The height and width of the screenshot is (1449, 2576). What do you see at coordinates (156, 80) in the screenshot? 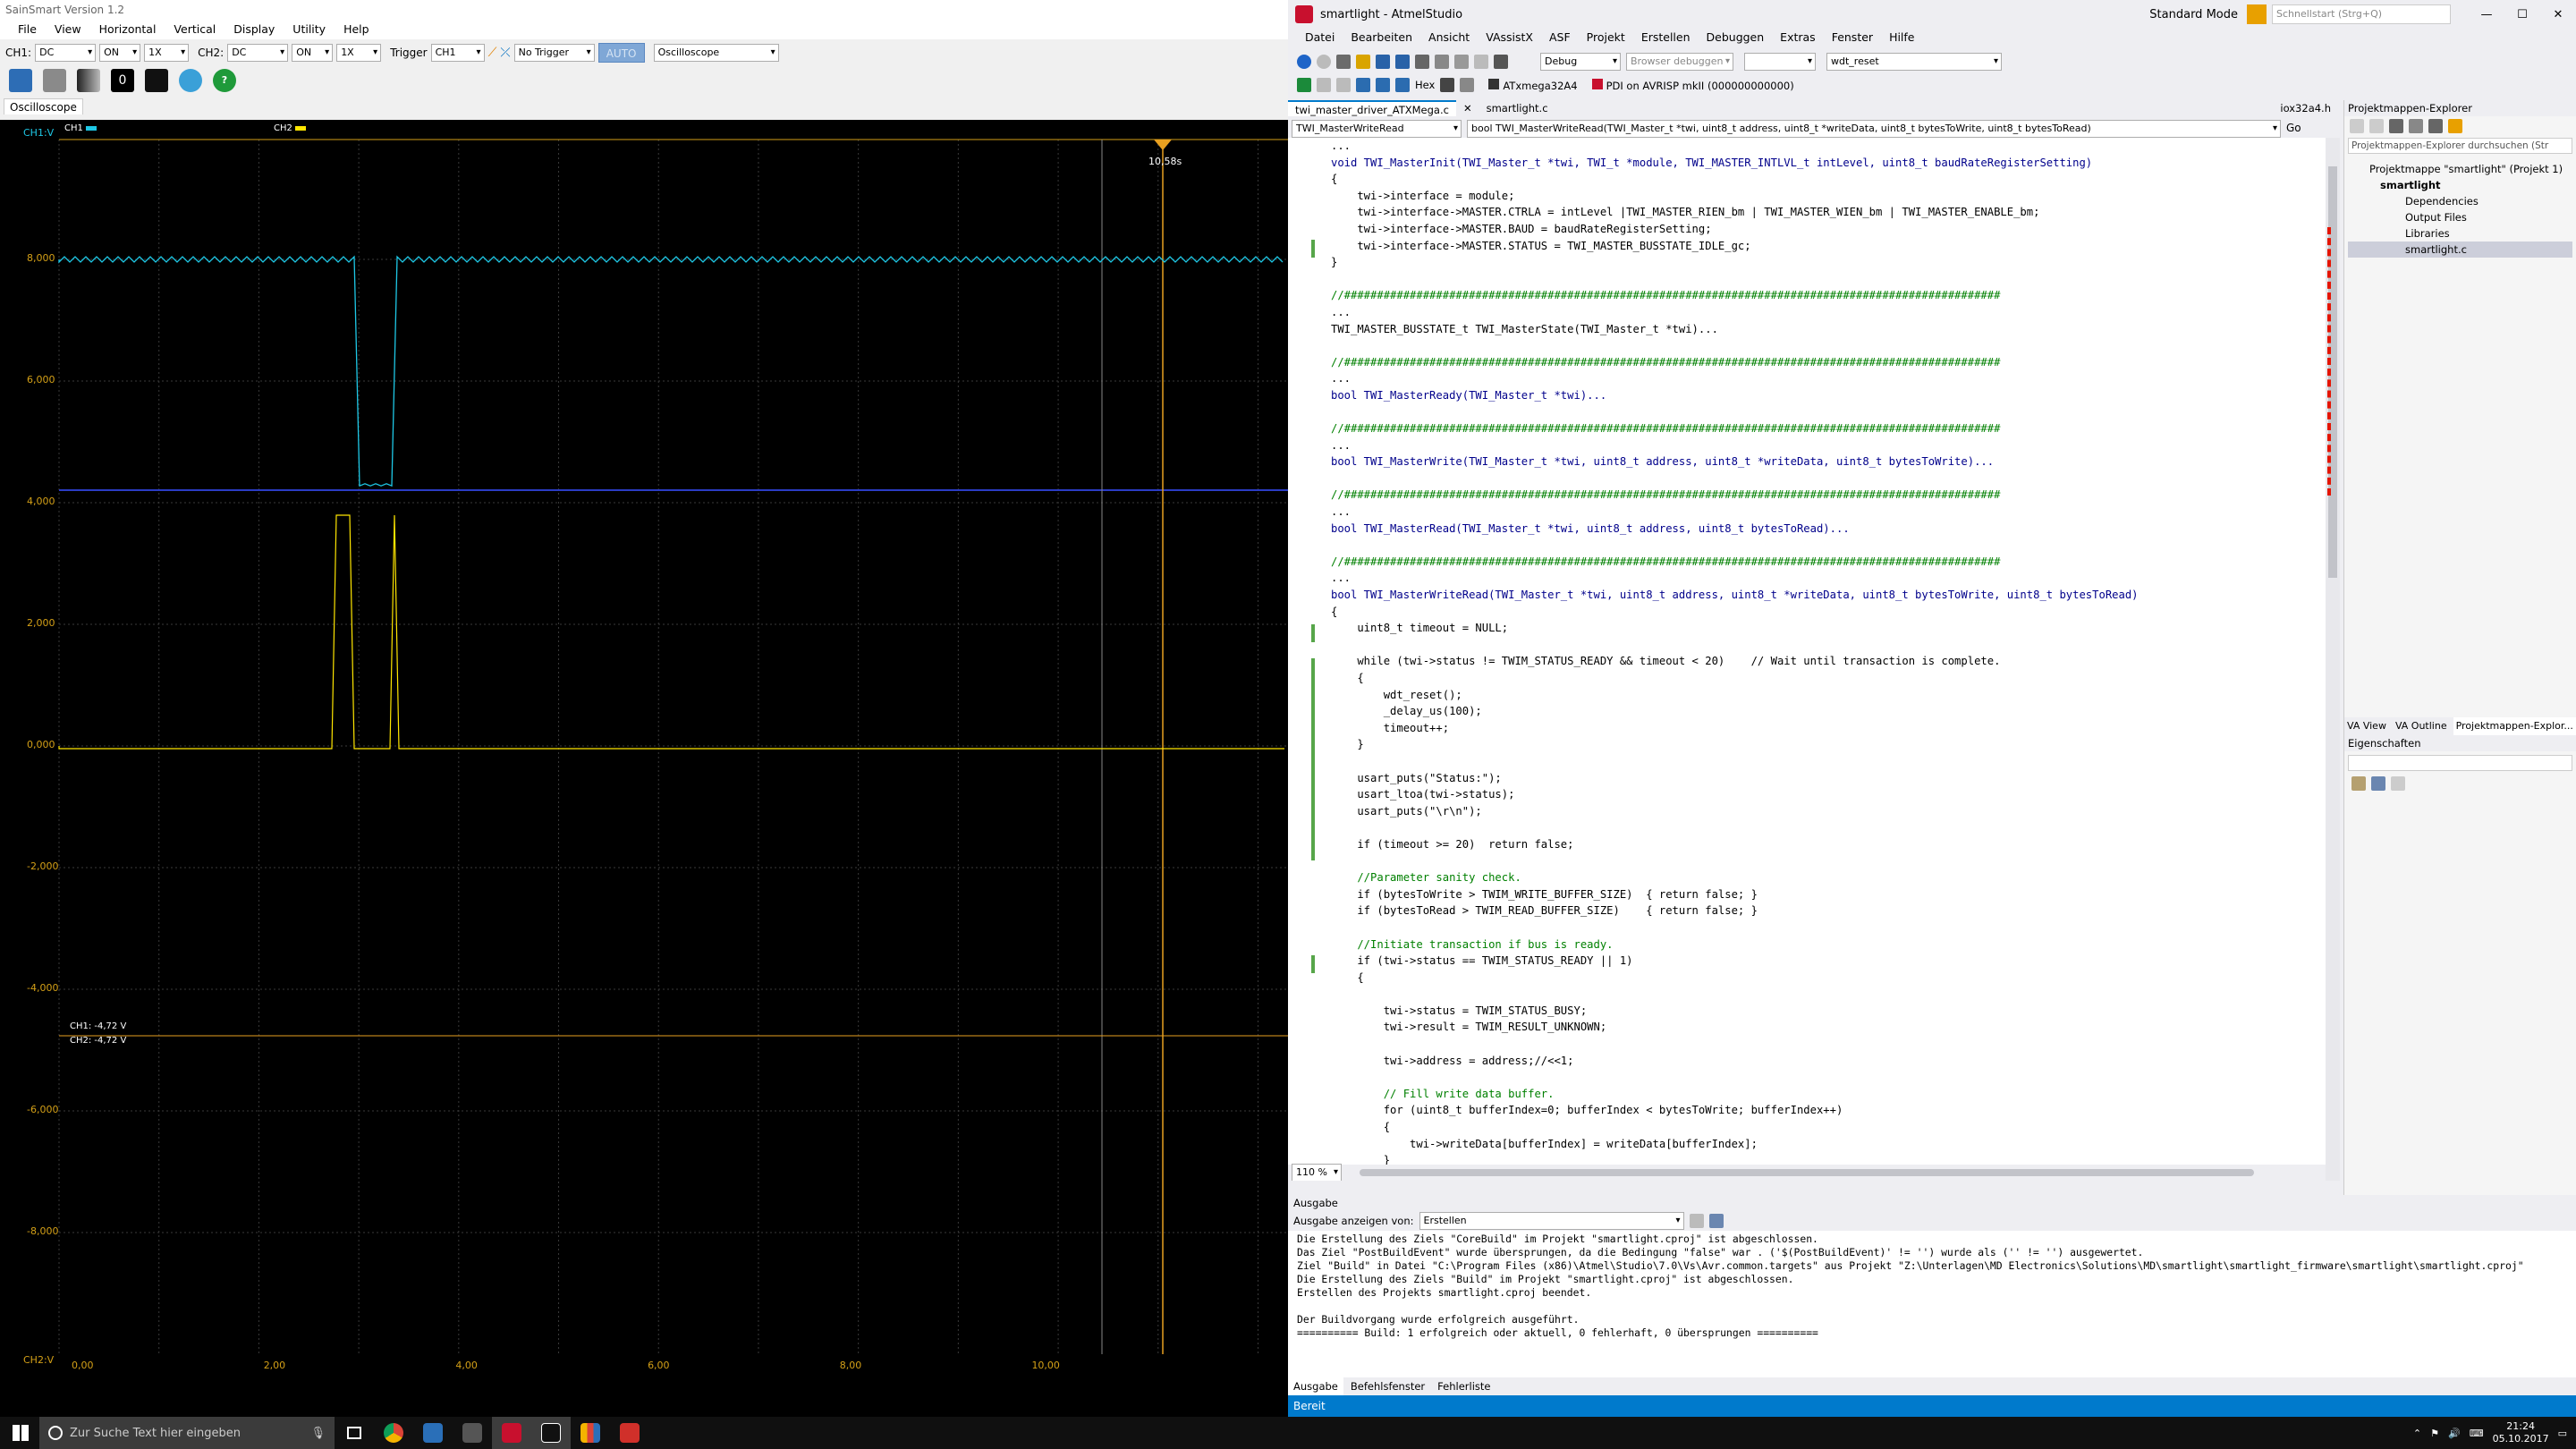
I see `camera-icon` at bounding box center [156, 80].